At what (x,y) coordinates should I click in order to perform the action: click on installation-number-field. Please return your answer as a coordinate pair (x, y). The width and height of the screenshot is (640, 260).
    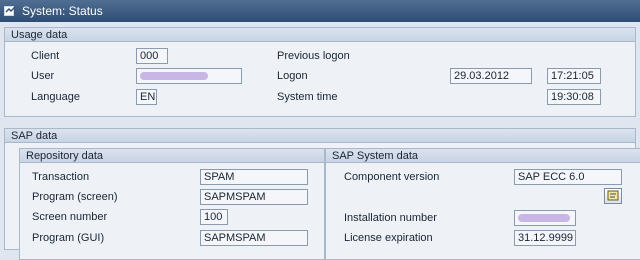
    Looking at the image, I should click on (545, 218).